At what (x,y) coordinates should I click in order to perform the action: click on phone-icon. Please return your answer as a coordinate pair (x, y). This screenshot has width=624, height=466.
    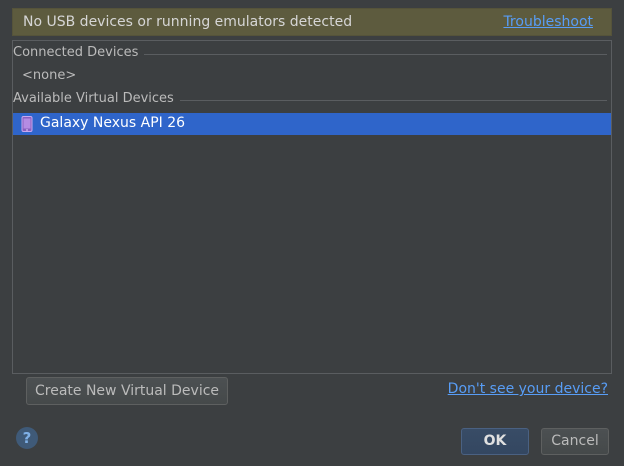
    Looking at the image, I should click on (27, 124).